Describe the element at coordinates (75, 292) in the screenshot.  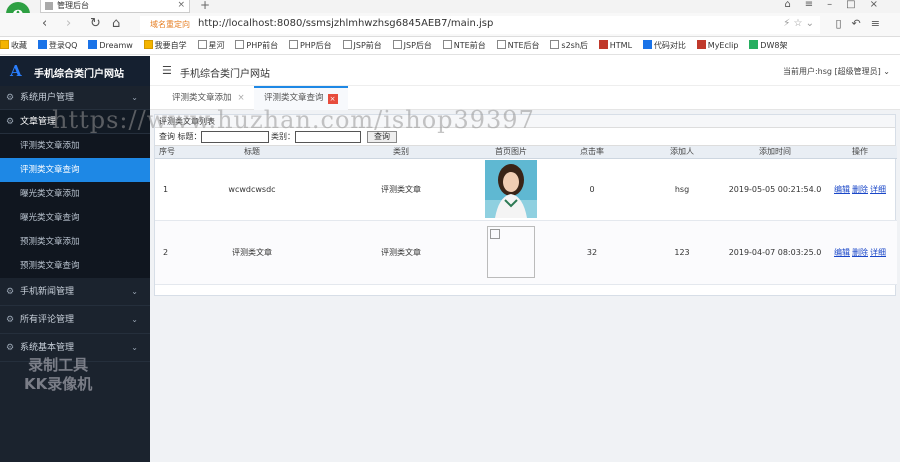
I see `sidebar-group-phone-news: ⚙ 手机新闻管理 ⌄` at that location.